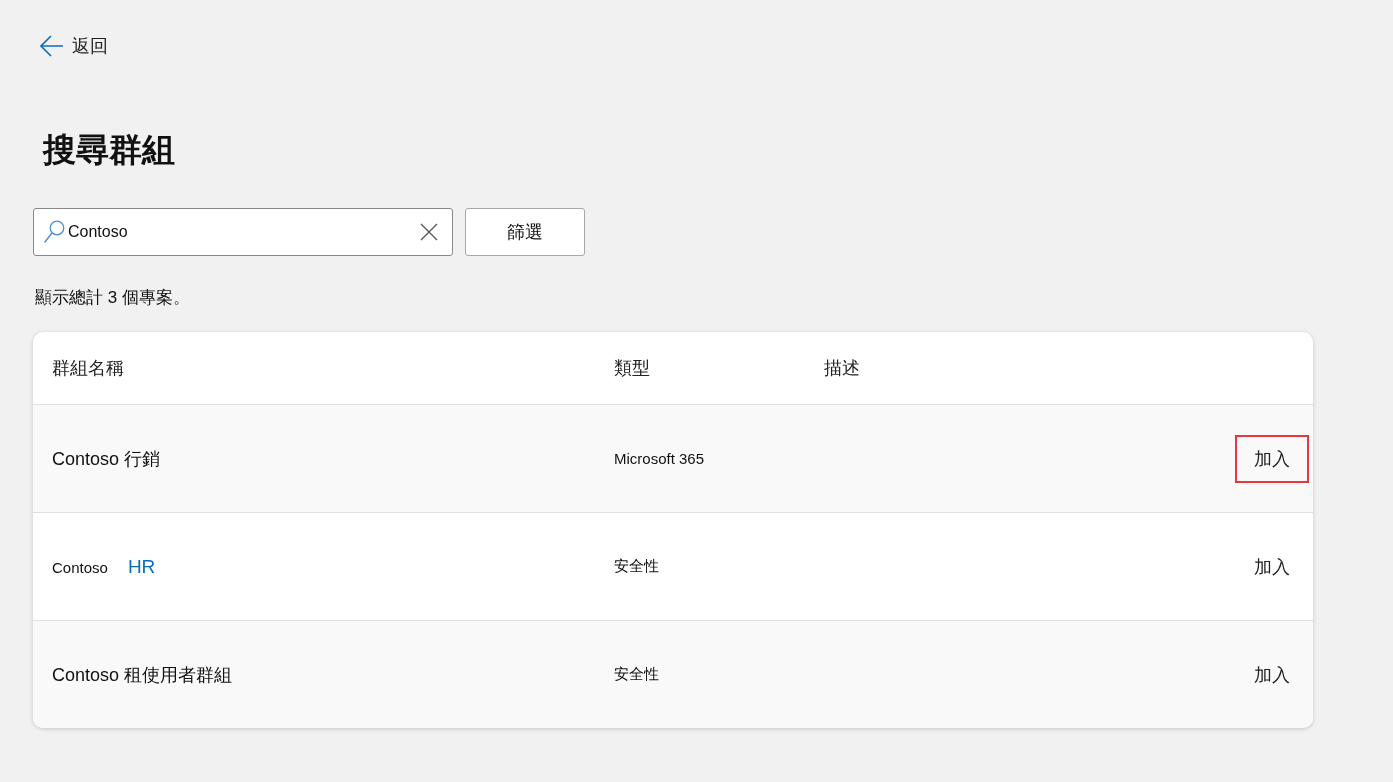 This screenshot has width=1393, height=782. Describe the element at coordinates (106, 459) in the screenshot. I see `group-name: Contoso 行銷` at that location.